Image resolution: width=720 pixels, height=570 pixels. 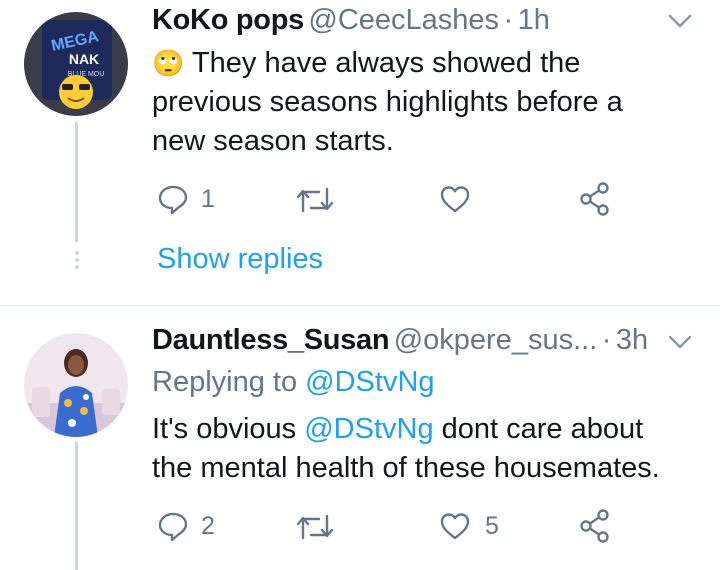 What do you see at coordinates (369, 382) in the screenshot?
I see `replying-to-handle: @DStvNg` at bounding box center [369, 382].